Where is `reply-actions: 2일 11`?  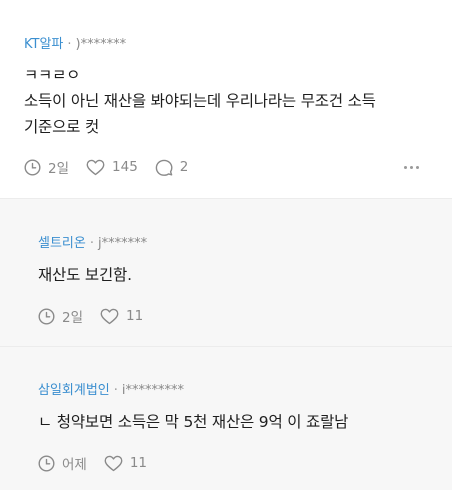
reply-actions: 2일 11 is located at coordinates (233, 316).